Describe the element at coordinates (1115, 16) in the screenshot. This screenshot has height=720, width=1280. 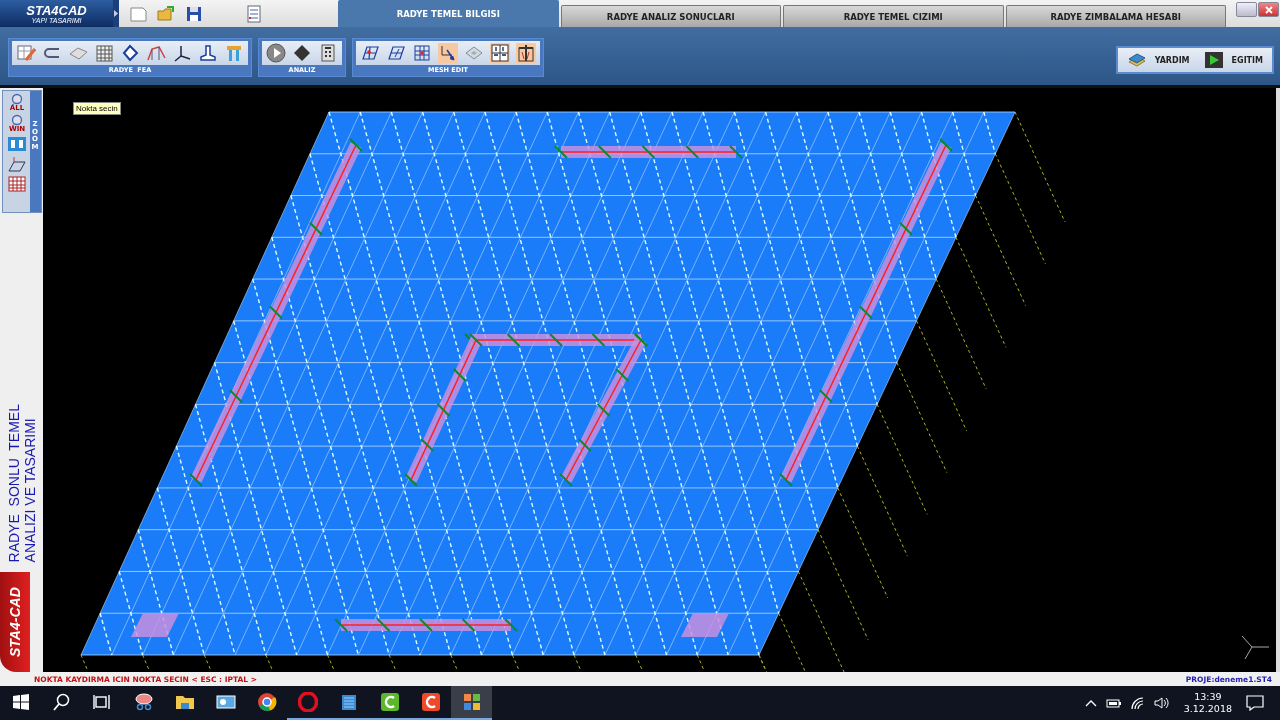
I see `tab: RADYE ZIMBALAMA HESABI` at that location.